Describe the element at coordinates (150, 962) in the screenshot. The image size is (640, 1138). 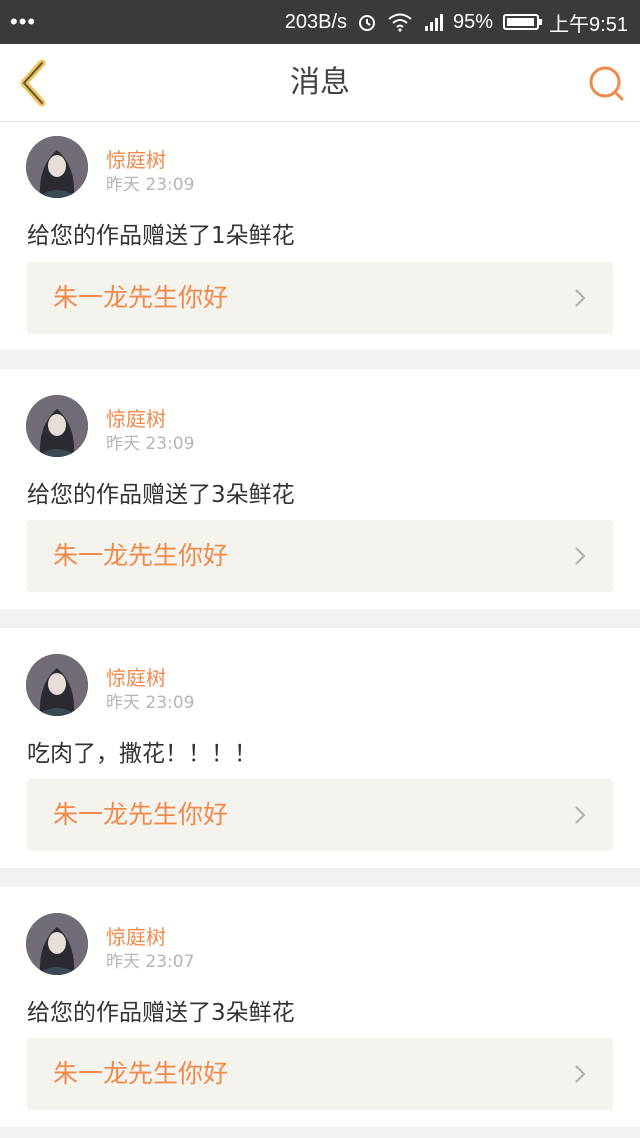
I see `timestamp: 昨天 23:07` at that location.